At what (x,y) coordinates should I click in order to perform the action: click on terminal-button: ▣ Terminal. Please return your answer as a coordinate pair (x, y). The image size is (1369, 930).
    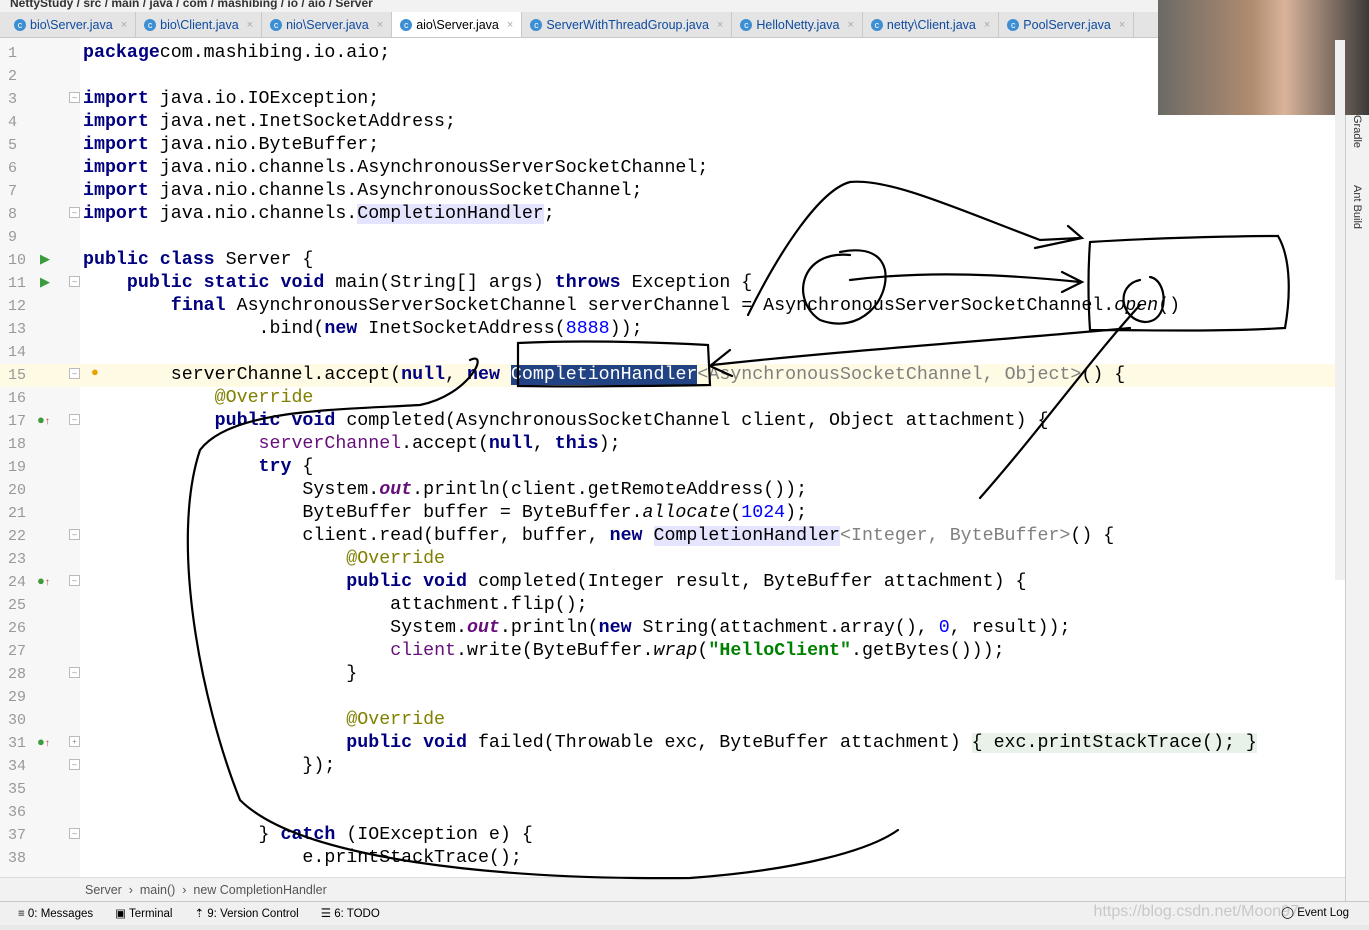
    Looking at the image, I should click on (143, 913).